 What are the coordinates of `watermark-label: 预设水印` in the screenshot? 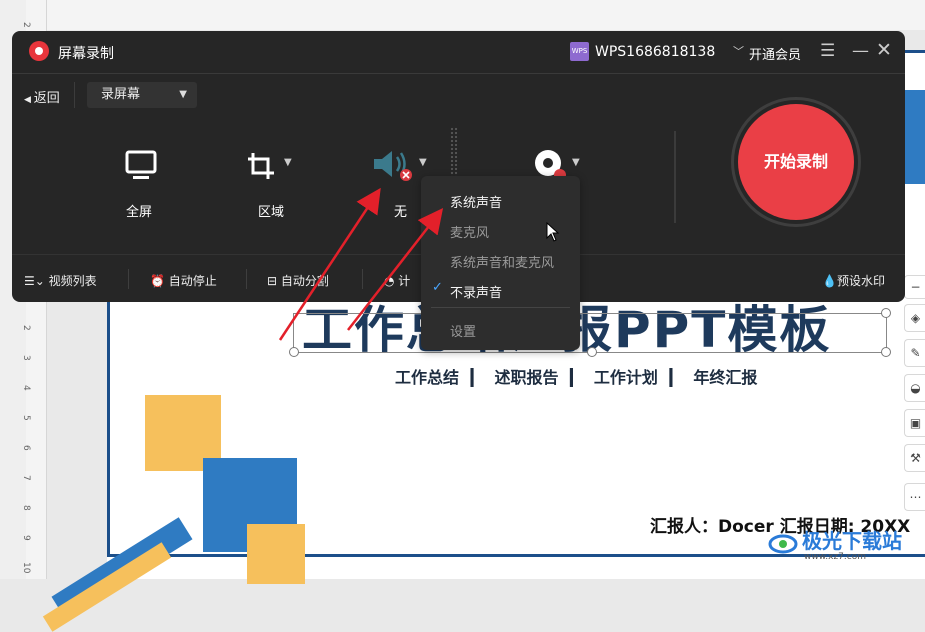 It's located at (860, 281).